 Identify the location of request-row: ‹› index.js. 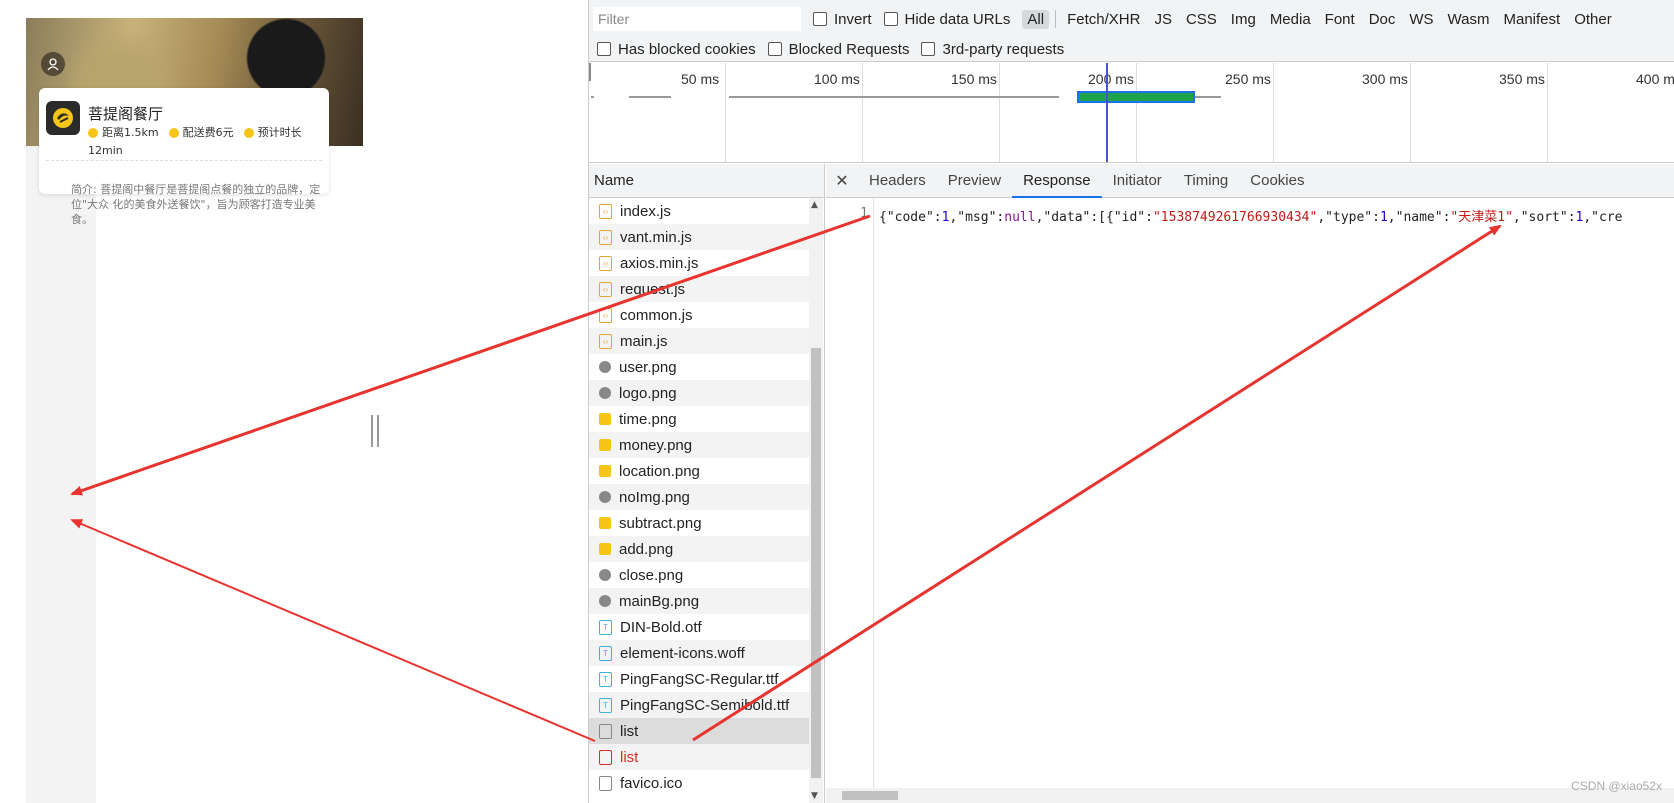
(699, 211).